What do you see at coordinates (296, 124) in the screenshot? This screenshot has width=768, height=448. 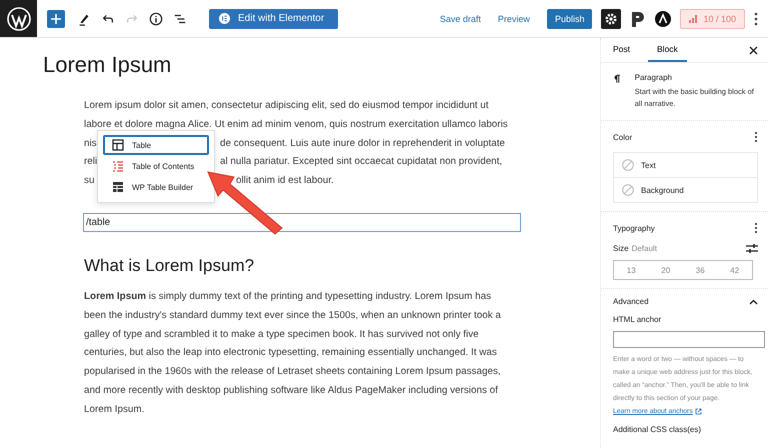 I see `paragraph-text: labore et dolore magna Alice. Ut enim ad minim venom, quis nostrum exercitation ullamco laboris` at bounding box center [296, 124].